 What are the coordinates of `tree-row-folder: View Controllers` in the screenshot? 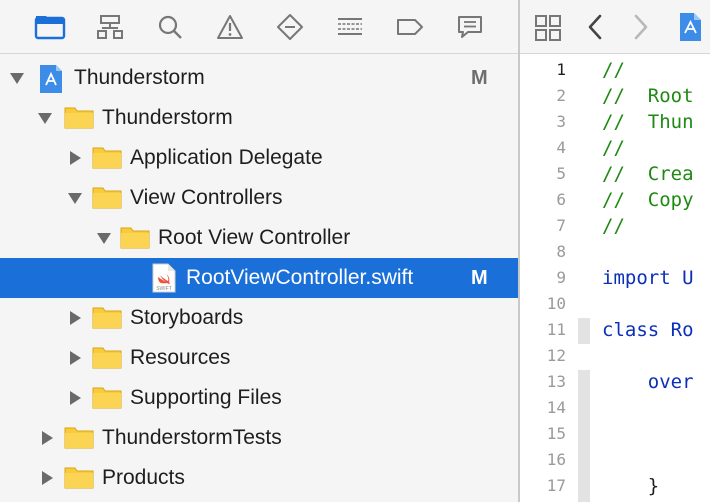 It's located at (259, 198).